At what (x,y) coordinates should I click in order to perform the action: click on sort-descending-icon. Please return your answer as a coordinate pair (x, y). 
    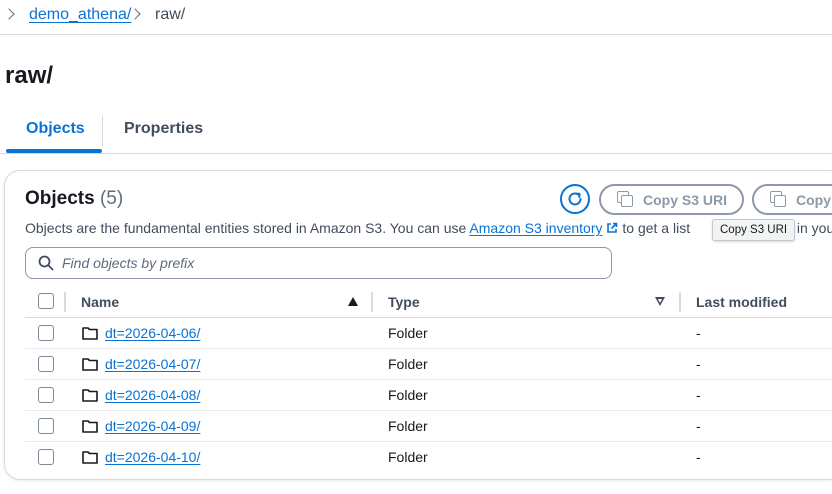
    Looking at the image, I should click on (660, 301).